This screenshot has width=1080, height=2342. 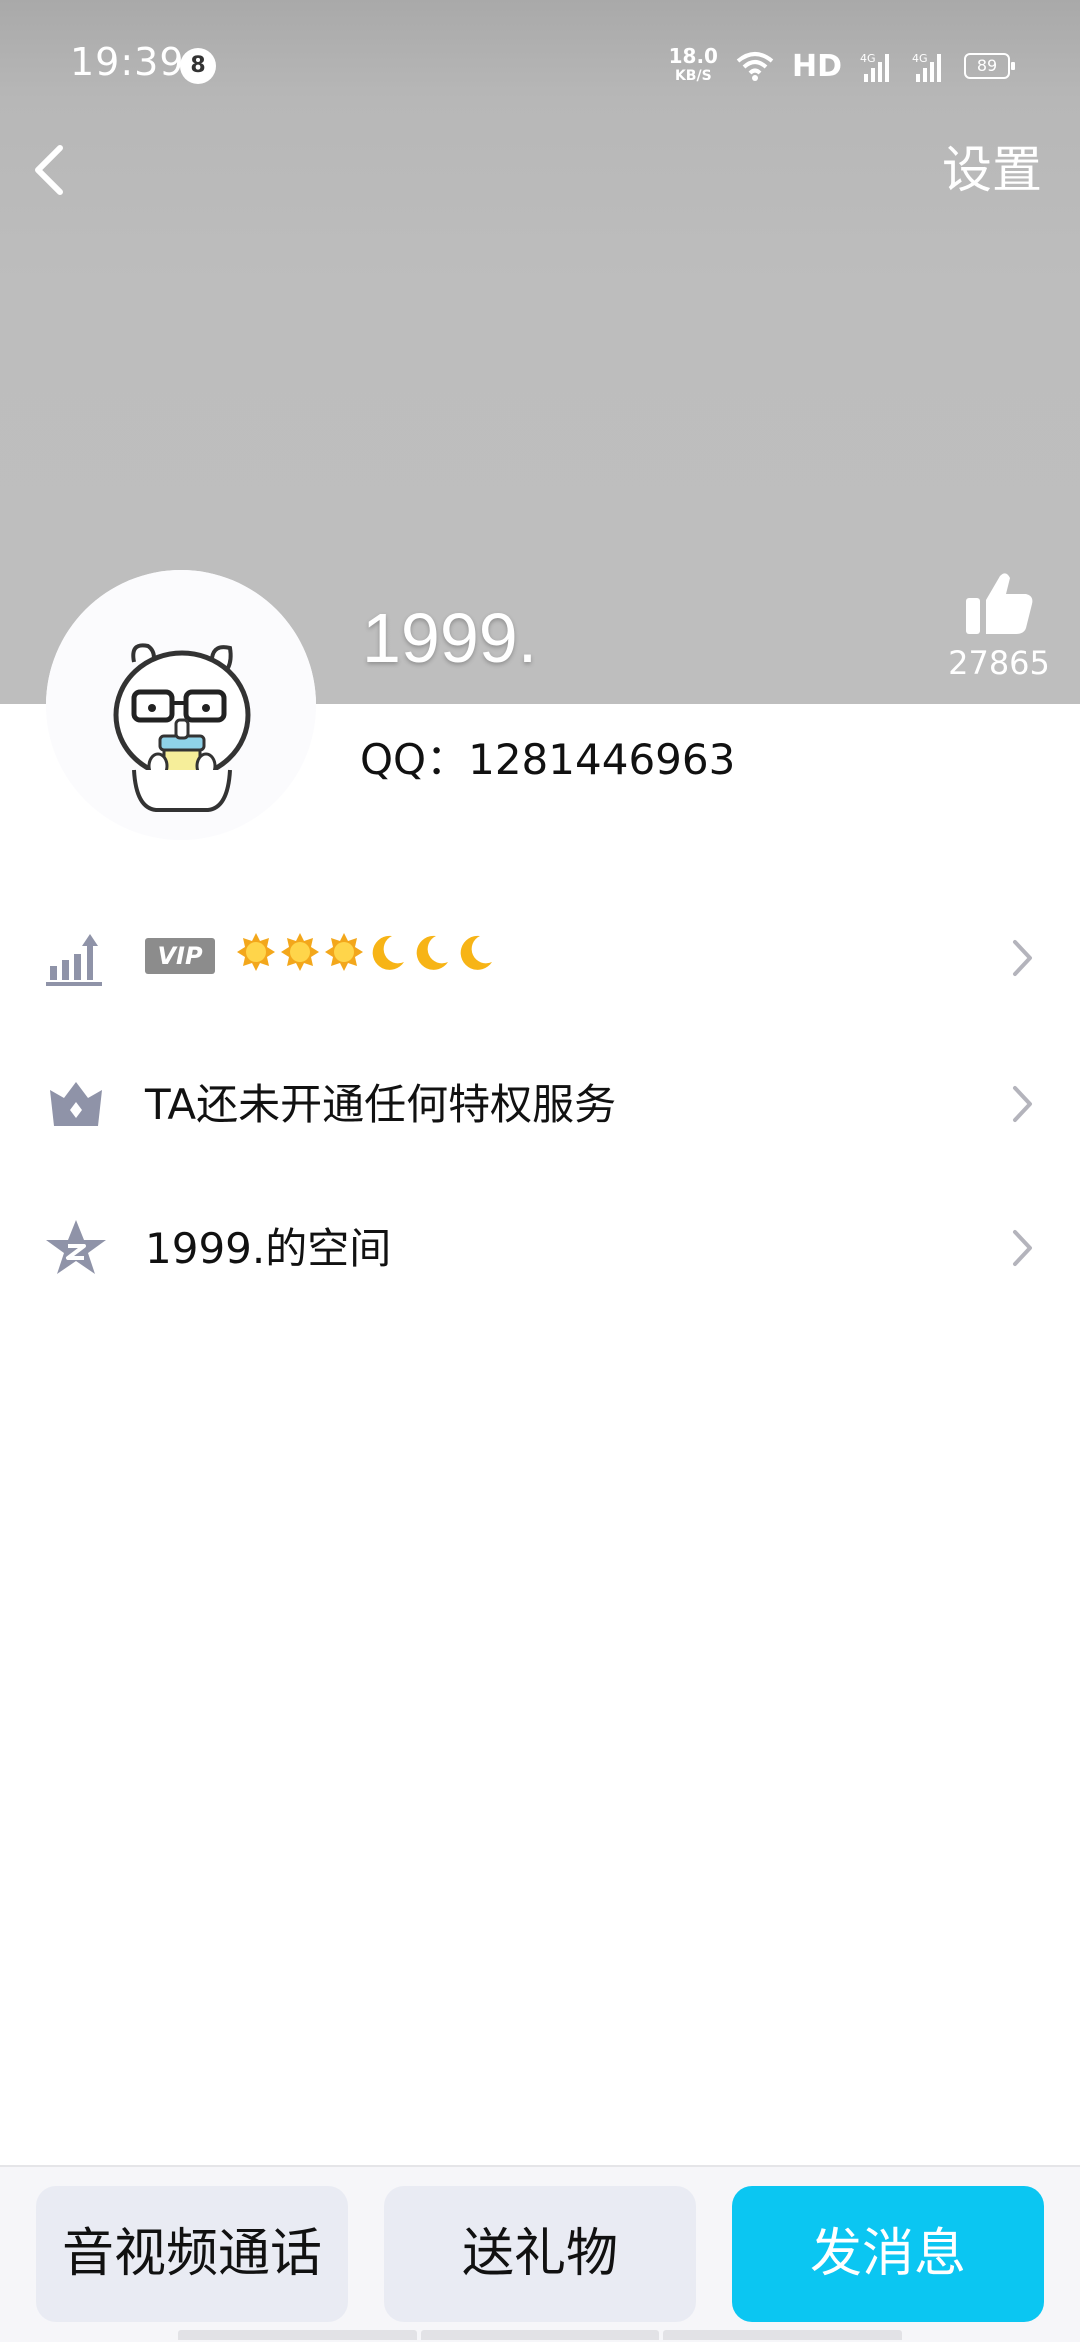 What do you see at coordinates (76, 1104) in the screenshot?
I see `crown-icon` at bounding box center [76, 1104].